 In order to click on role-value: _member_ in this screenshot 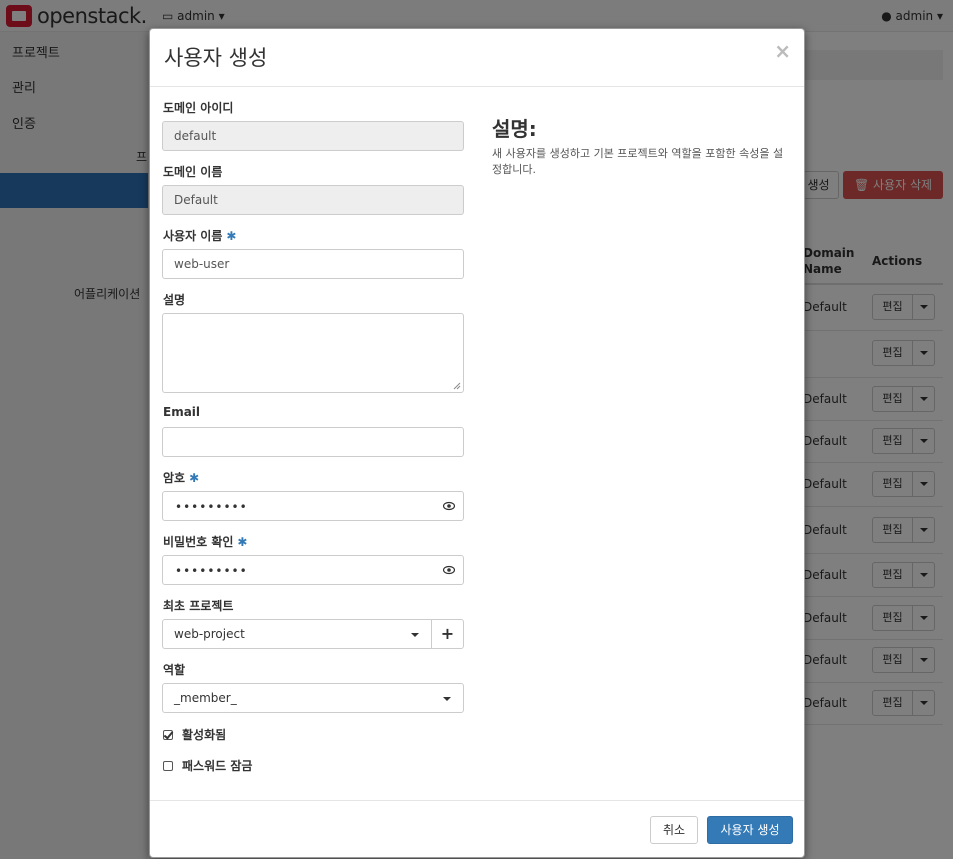, I will do `click(205, 698)`.